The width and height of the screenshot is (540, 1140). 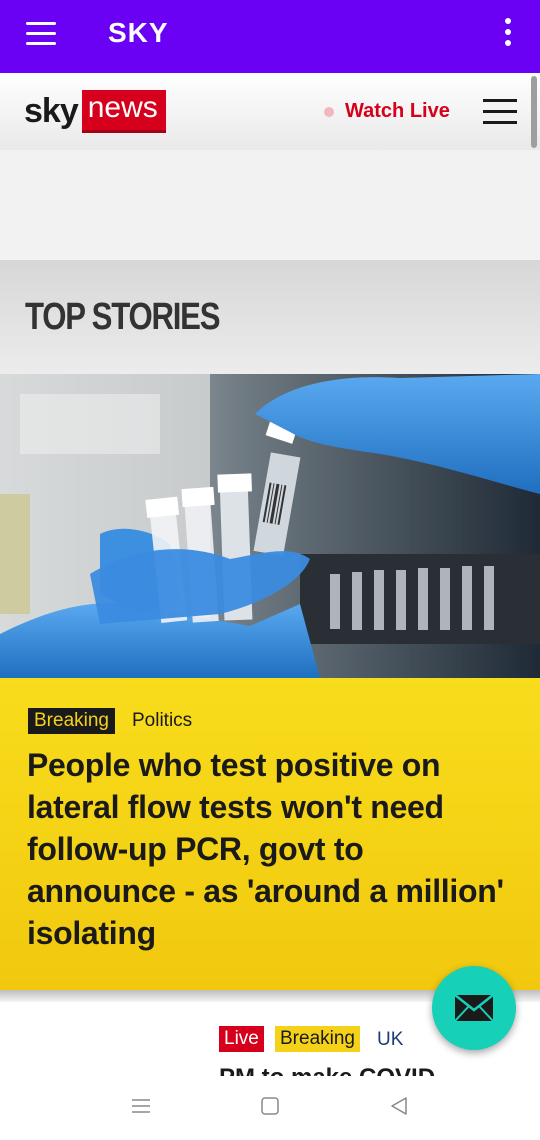 I want to click on home-icon, so click(x=270, y=1106).